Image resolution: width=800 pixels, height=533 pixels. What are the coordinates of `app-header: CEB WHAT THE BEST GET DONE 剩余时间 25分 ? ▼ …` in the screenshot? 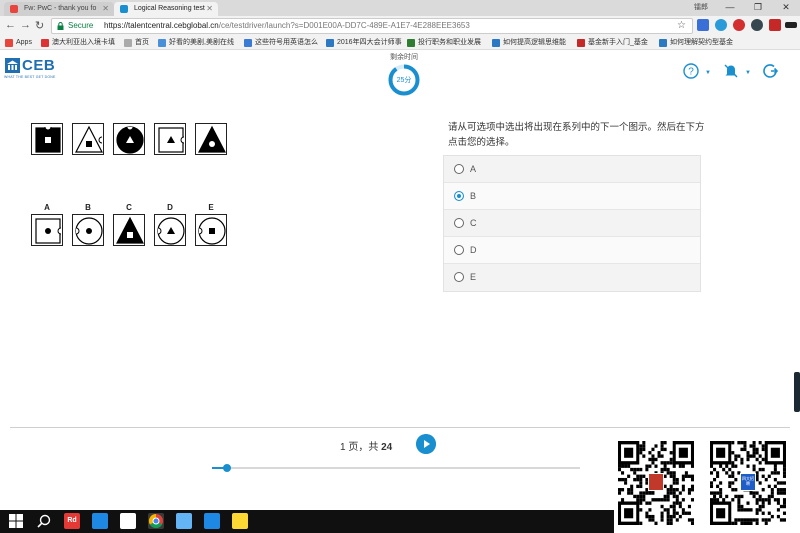 It's located at (400, 78).